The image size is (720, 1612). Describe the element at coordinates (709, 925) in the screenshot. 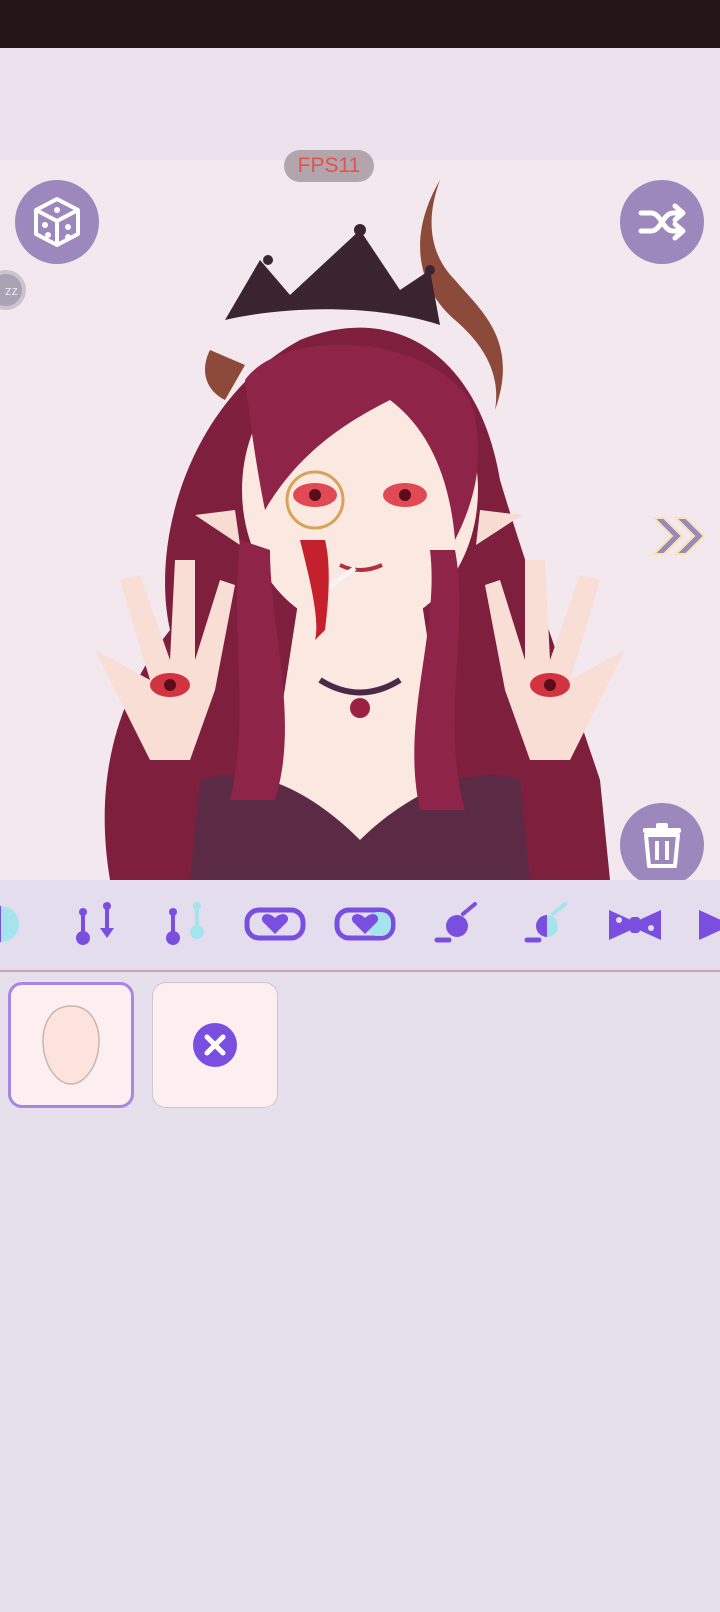

I see `partial-icon` at that location.